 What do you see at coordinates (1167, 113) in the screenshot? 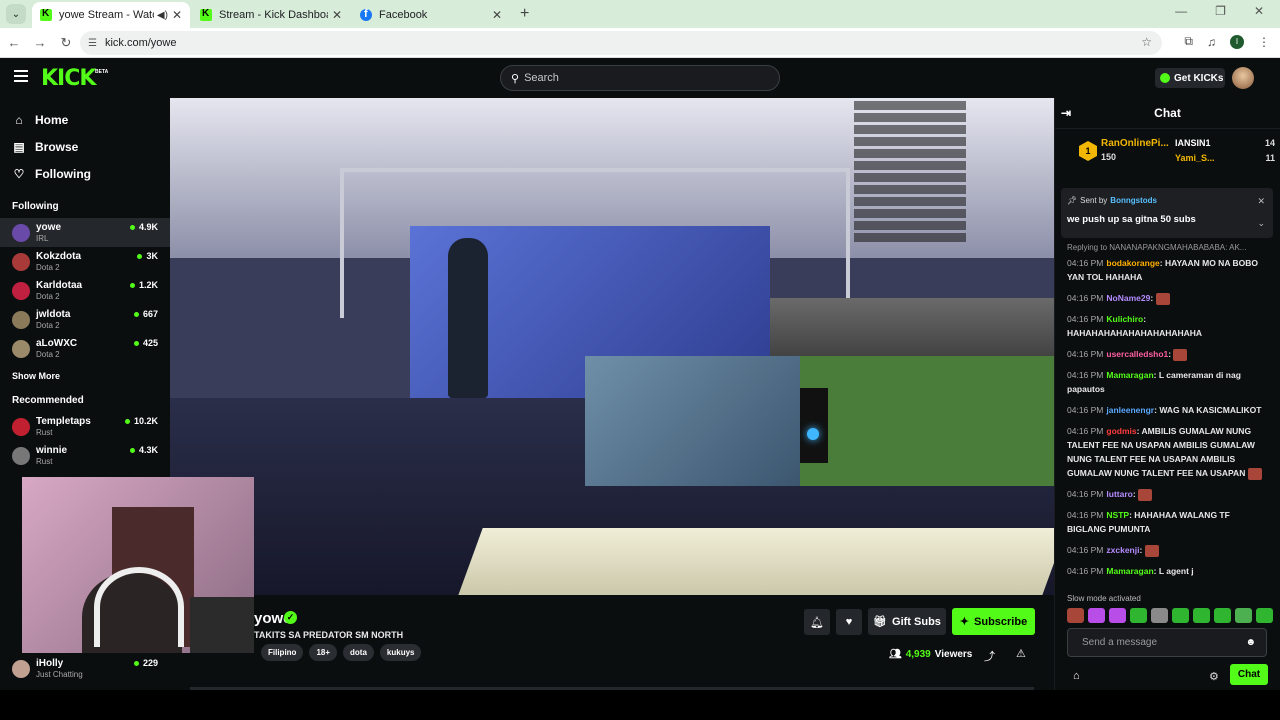
I see `chat-title: Chat` at bounding box center [1167, 113].